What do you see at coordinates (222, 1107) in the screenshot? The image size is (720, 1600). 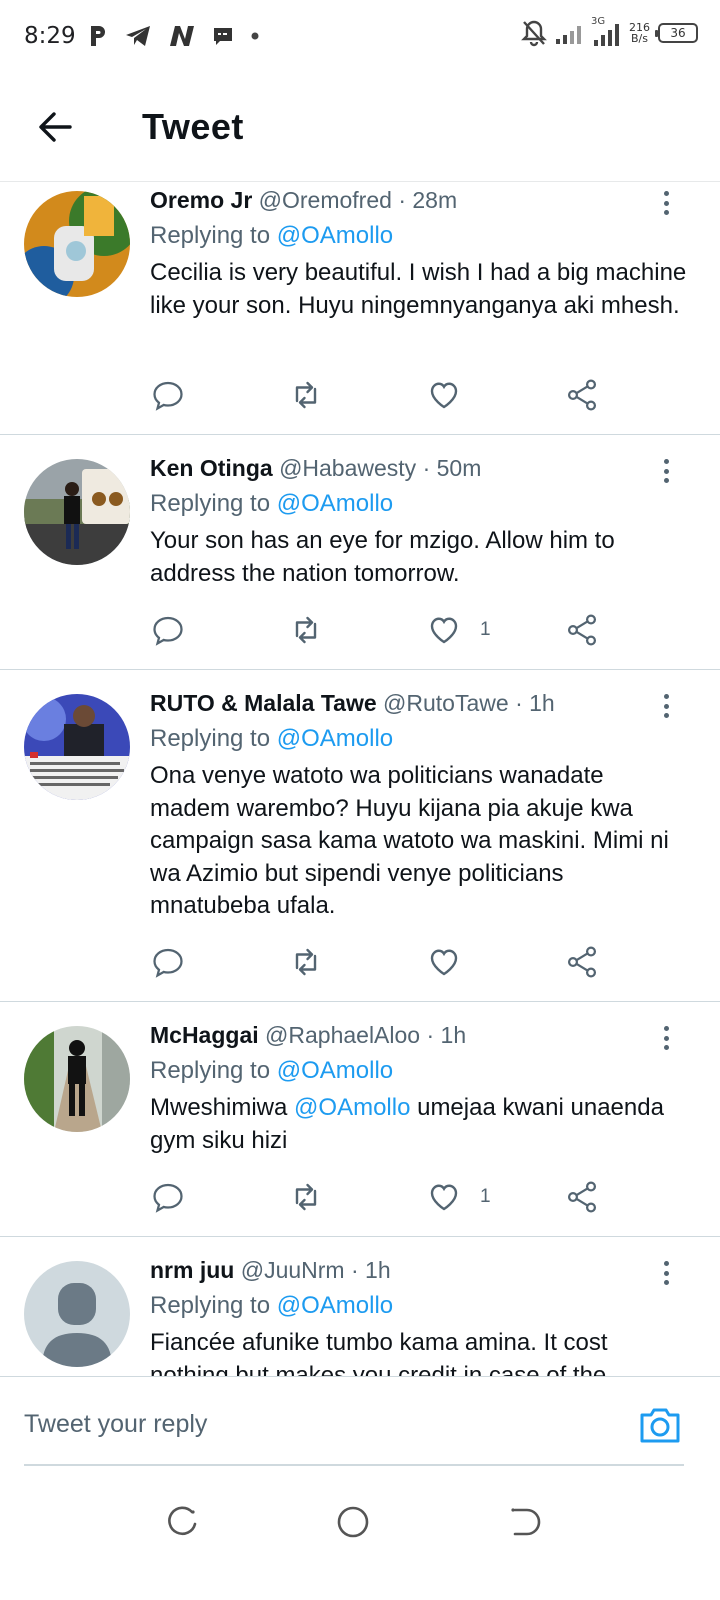 I see `tweet-text-part: Mweshimiwa` at bounding box center [222, 1107].